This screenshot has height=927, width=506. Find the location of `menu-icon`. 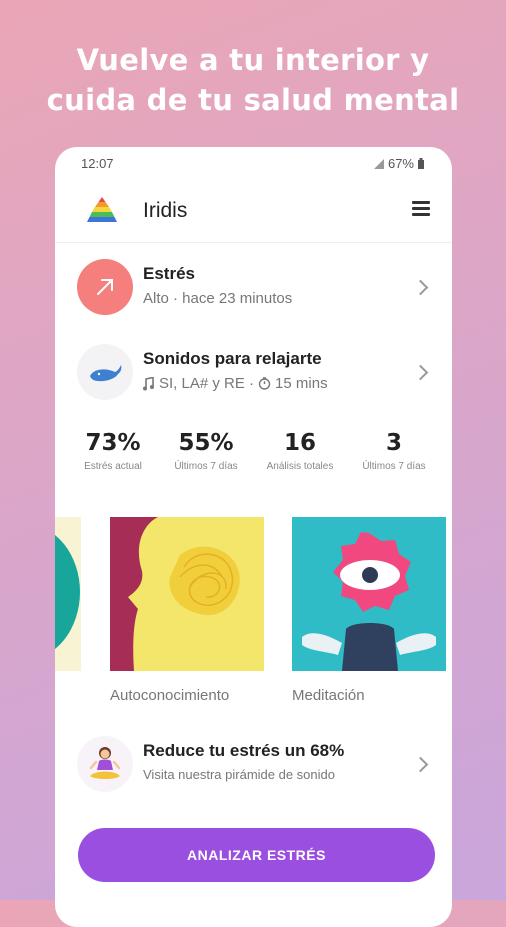

menu-icon is located at coordinates (421, 209).